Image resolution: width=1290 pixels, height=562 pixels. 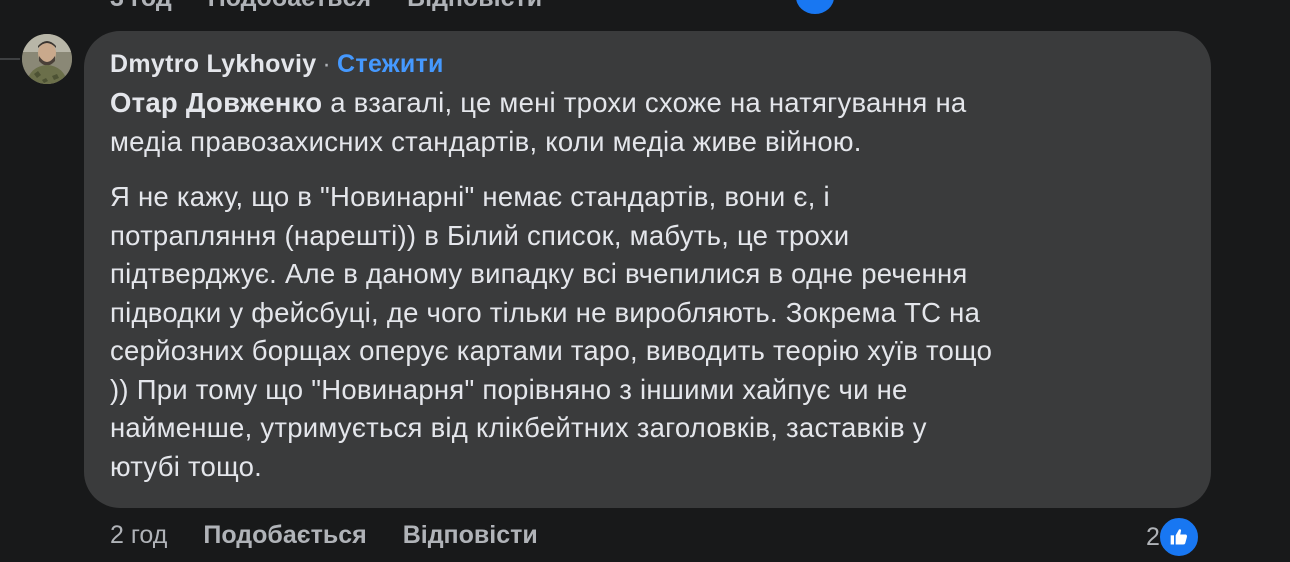 I want to click on avatar-photo, so click(x=47, y=59).